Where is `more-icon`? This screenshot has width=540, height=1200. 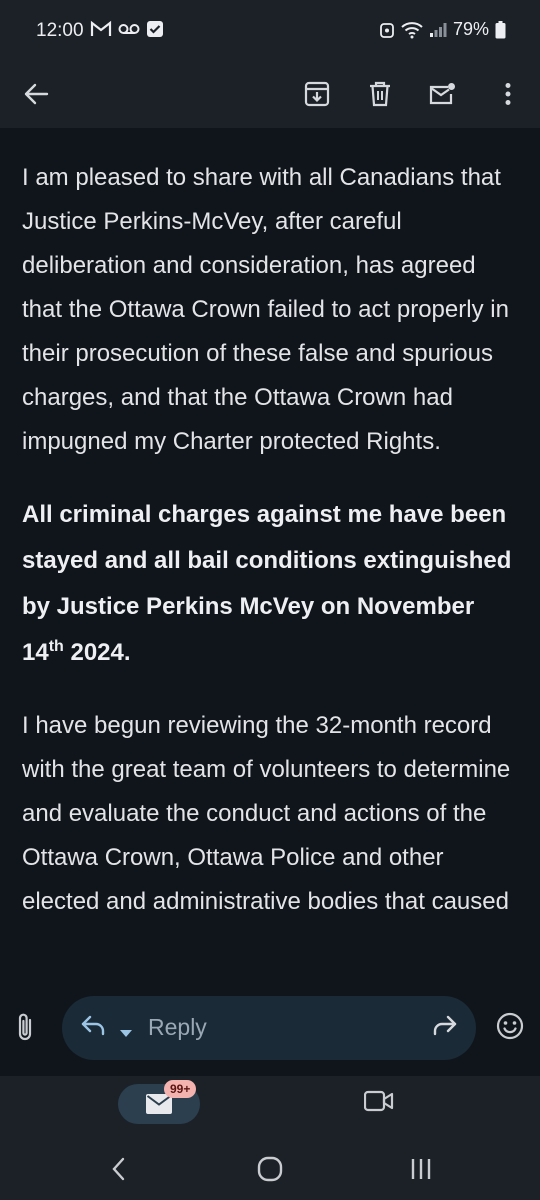
more-icon is located at coordinates (508, 94).